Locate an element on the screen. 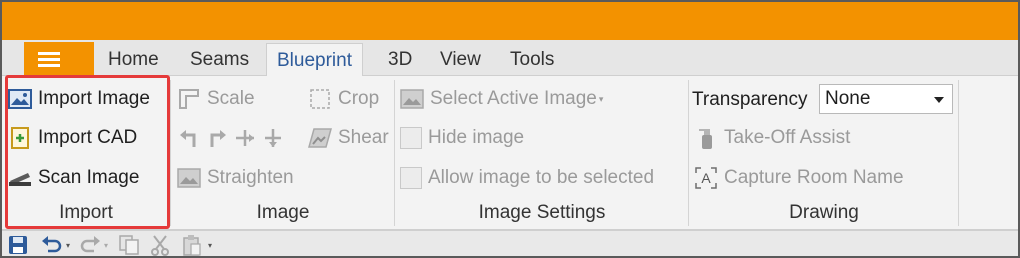 This screenshot has width=1020, height=258. rotate-left-icon is located at coordinates (189, 138).